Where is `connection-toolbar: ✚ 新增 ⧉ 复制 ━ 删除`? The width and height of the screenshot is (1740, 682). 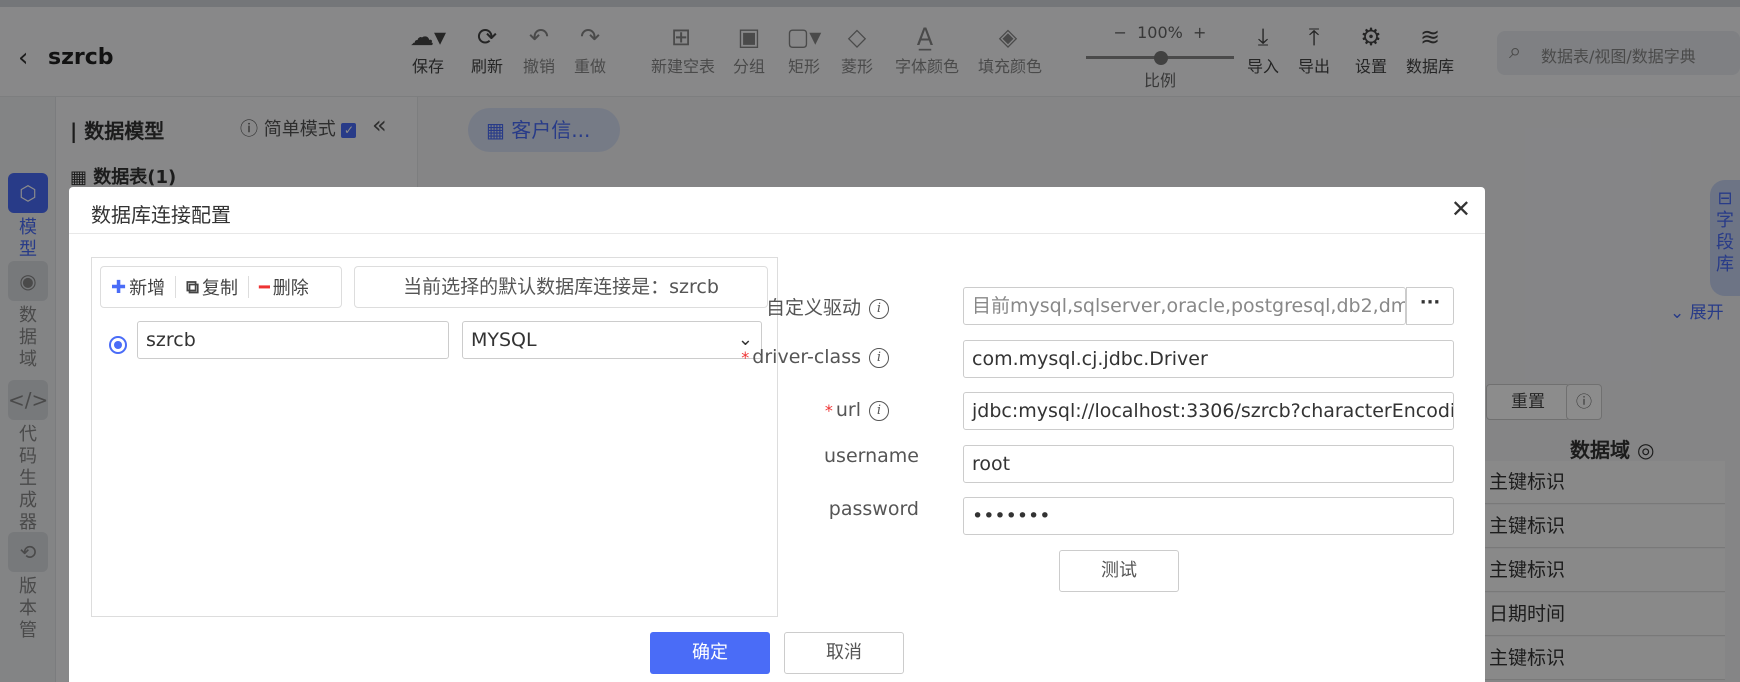
connection-toolbar: ✚ 新增 ⧉ 复制 ━ 删除 is located at coordinates (221, 287).